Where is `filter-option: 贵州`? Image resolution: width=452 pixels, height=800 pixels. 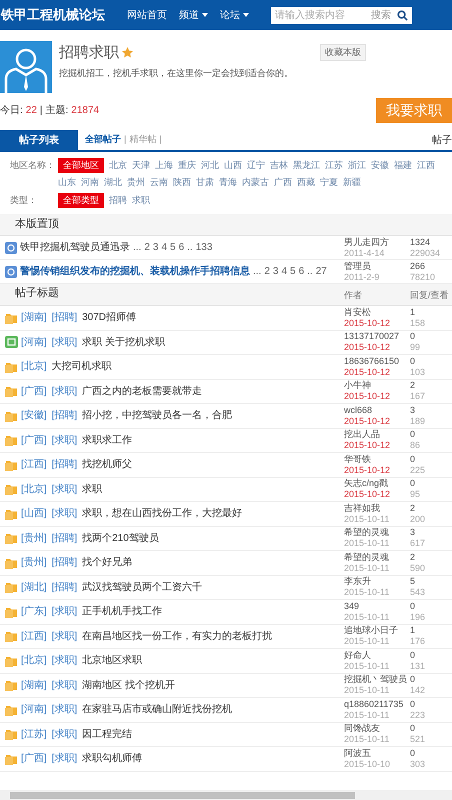
filter-option: 贵州 is located at coordinates (136, 182).